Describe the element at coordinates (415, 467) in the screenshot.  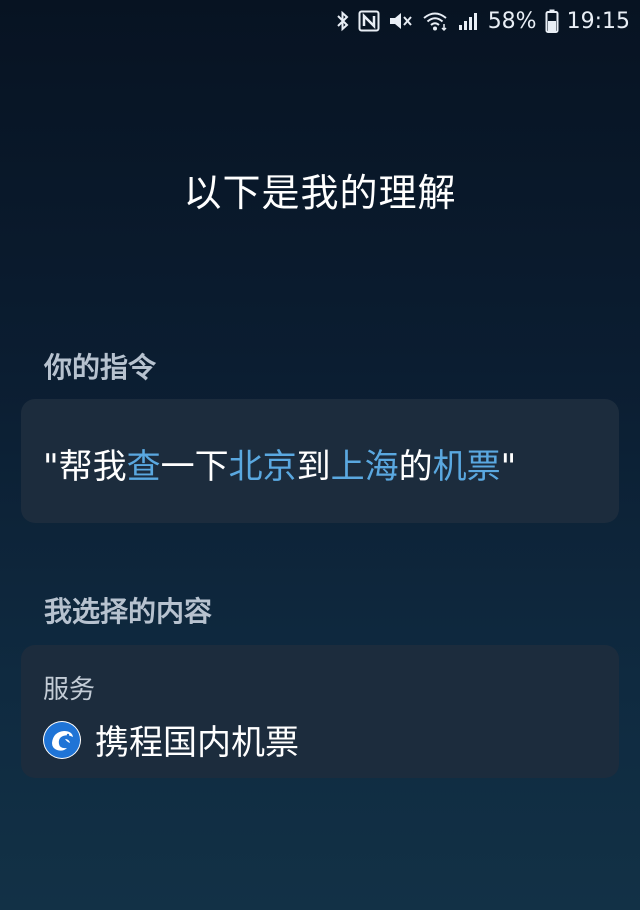
I see `command-segment: 的` at that location.